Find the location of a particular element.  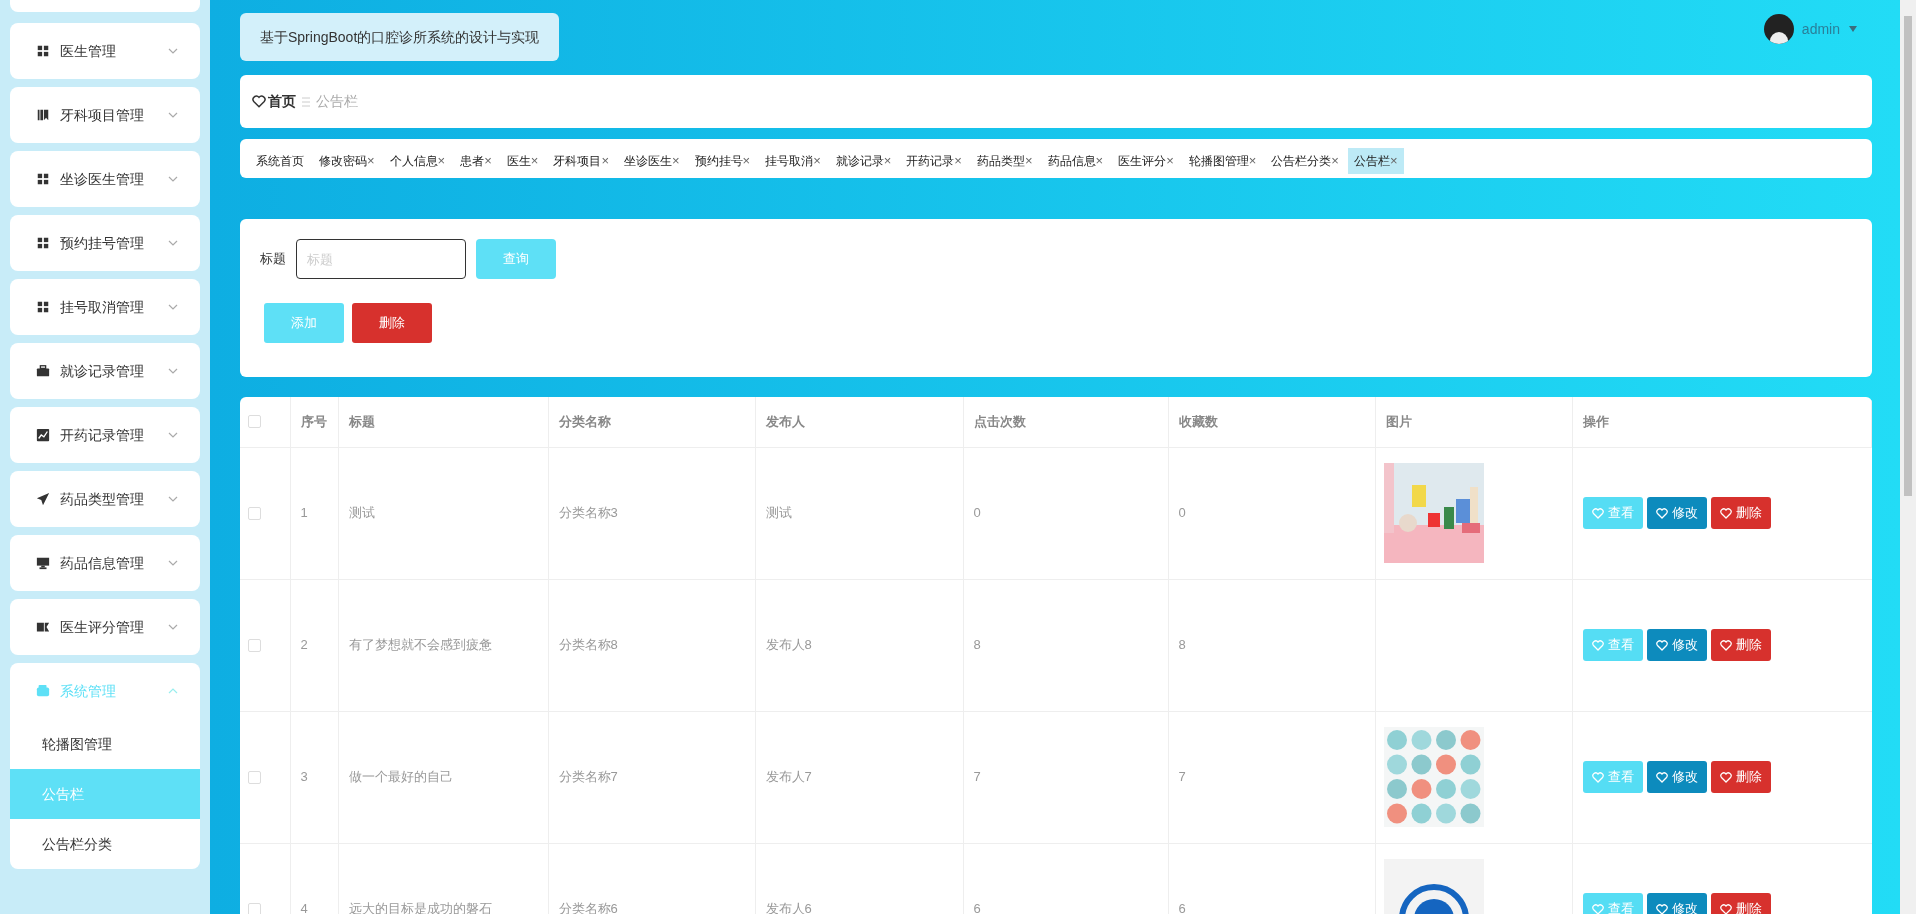

books-icon is located at coordinates (43, 115).